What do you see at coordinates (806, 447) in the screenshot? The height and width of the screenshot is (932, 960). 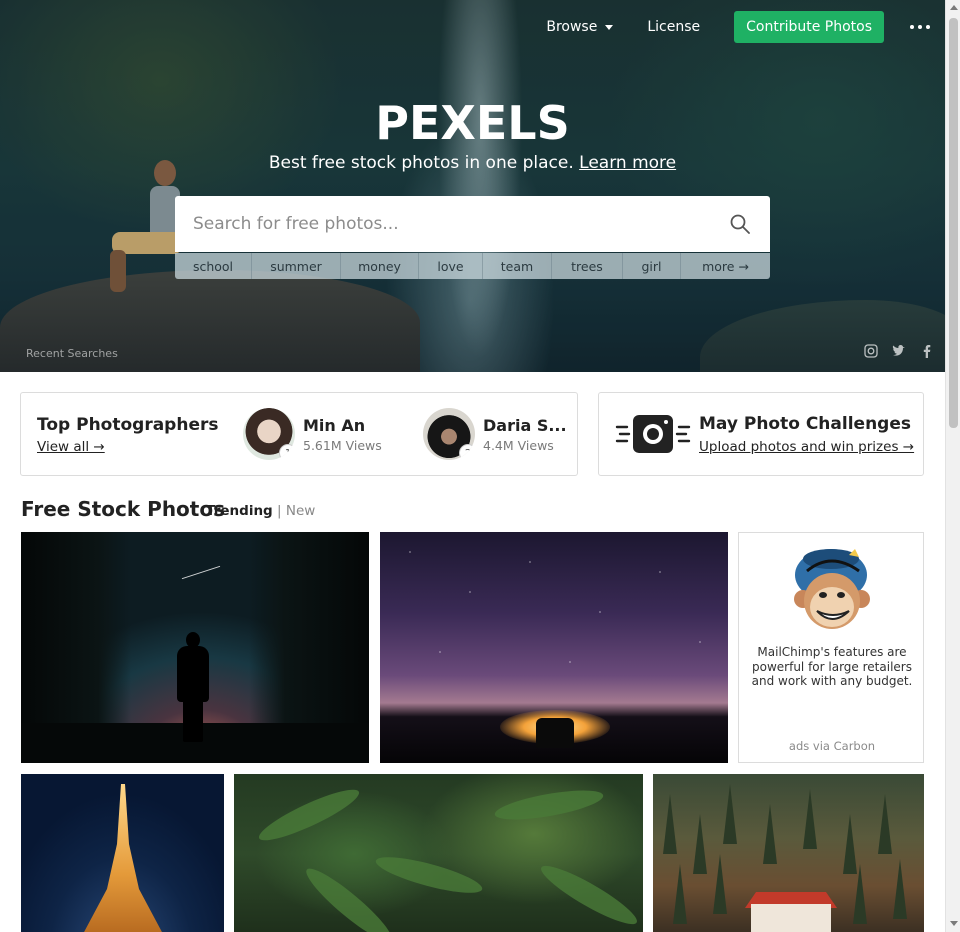 I see `upload-photos-link: Upload photos and win prizes →` at bounding box center [806, 447].